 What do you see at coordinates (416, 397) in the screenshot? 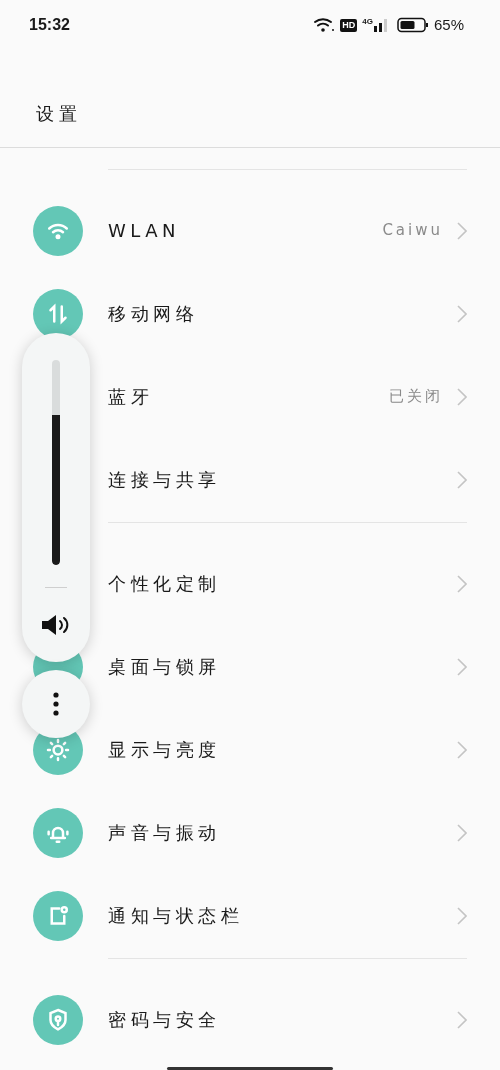
I see `row-value: 已关闭` at bounding box center [416, 397].